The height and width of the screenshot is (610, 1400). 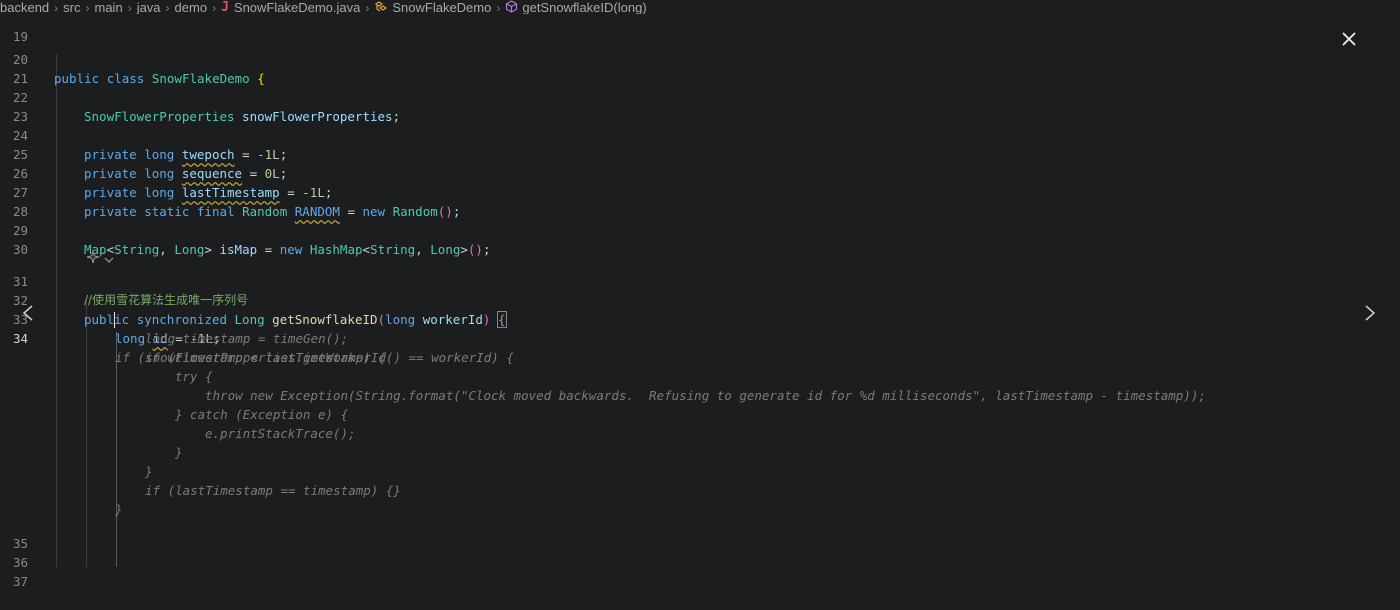 I want to click on inline-suggestion: long timestamp = timeGen();, so click(x=247, y=338).